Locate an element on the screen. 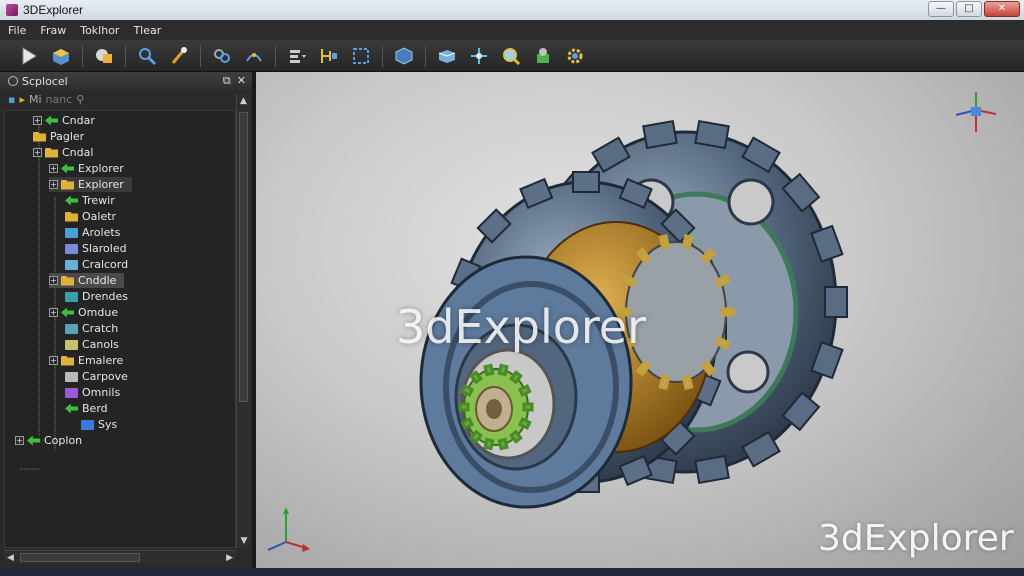 This screenshot has width=1024, height=576. green-arrow-icon is located at coordinates (33, 440).